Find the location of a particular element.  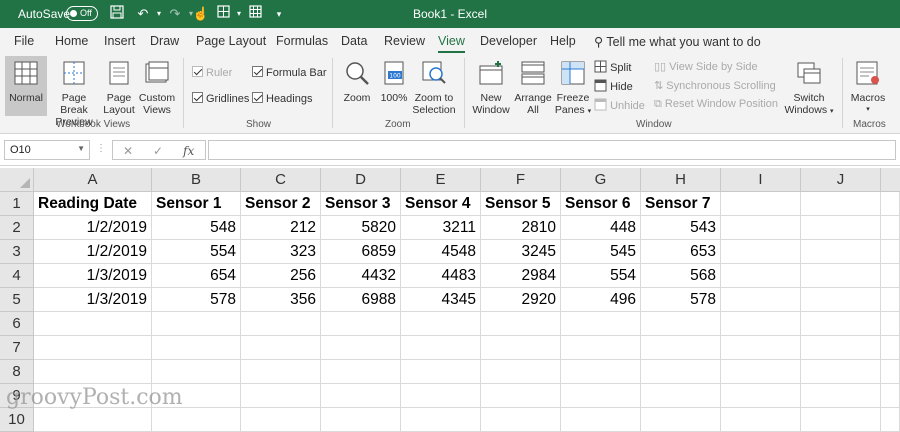

cell-f10 is located at coordinates (521, 420).